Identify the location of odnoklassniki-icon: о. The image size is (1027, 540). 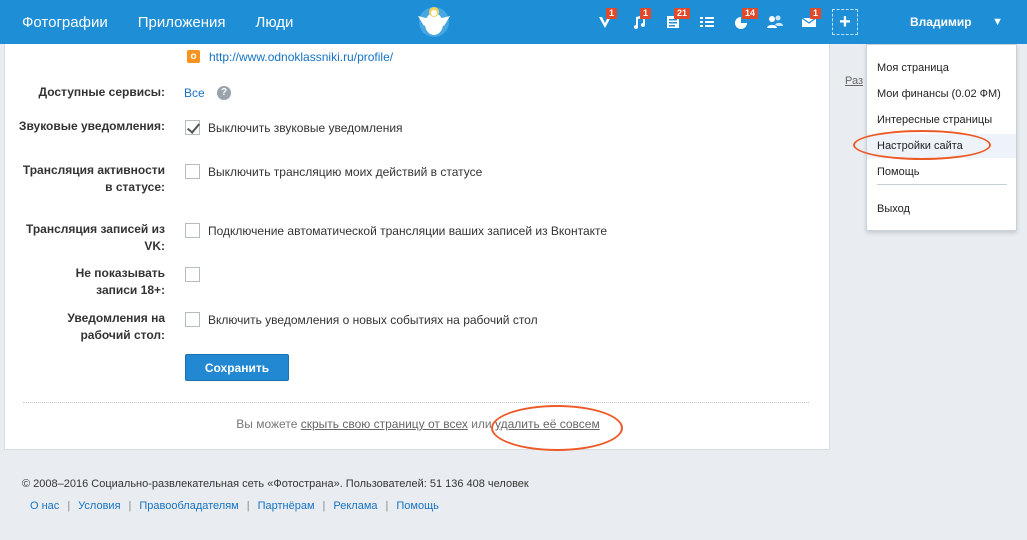
(193, 56).